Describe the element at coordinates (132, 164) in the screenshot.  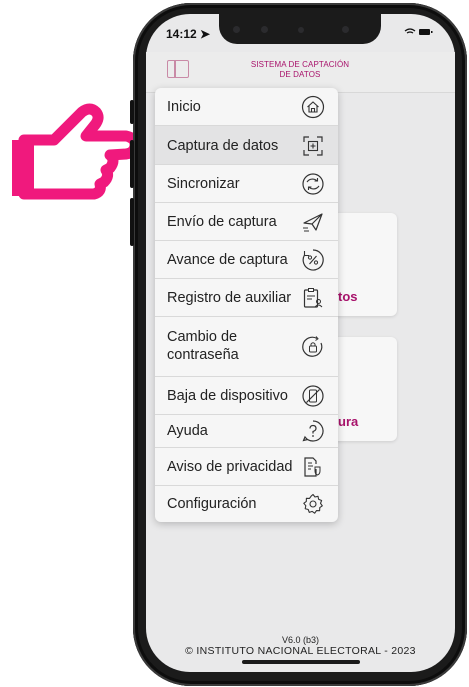
I see `volume-up-button` at that location.